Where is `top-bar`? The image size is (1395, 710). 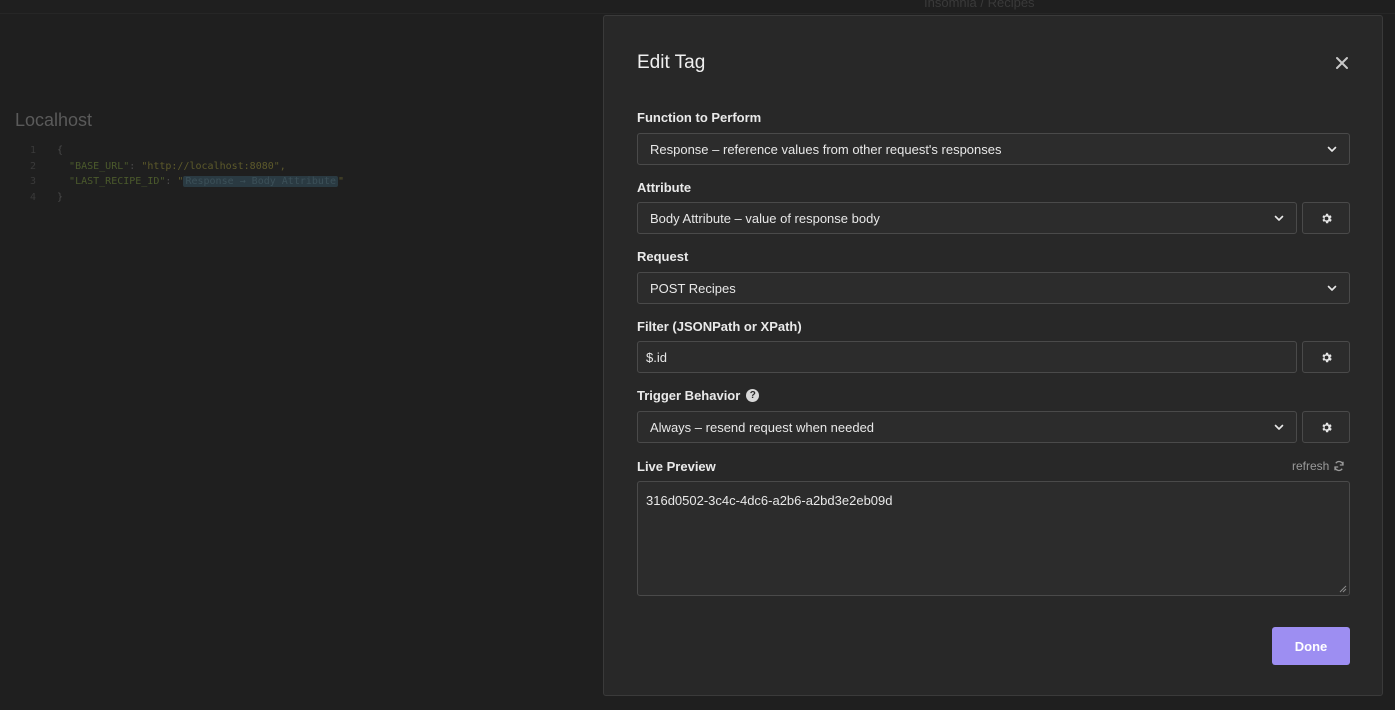 top-bar is located at coordinates (697, 7).